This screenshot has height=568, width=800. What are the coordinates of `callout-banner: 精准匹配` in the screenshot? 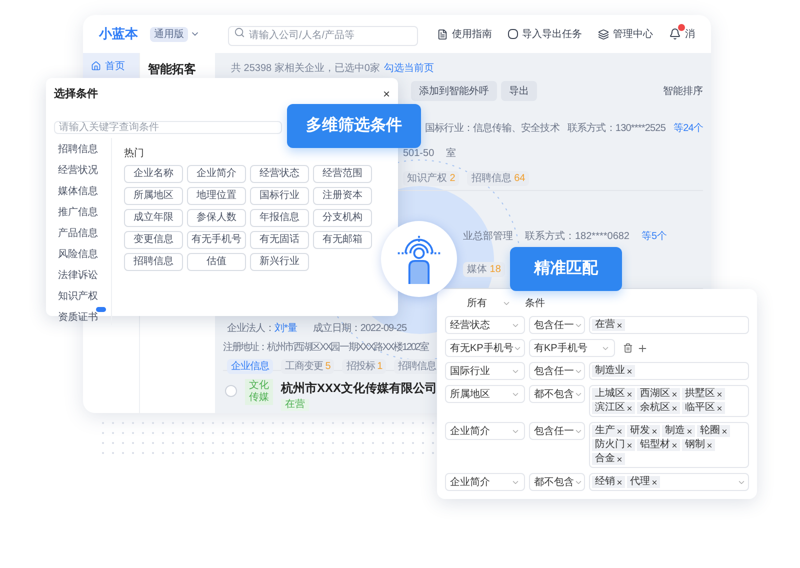 It's located at (566, 269).